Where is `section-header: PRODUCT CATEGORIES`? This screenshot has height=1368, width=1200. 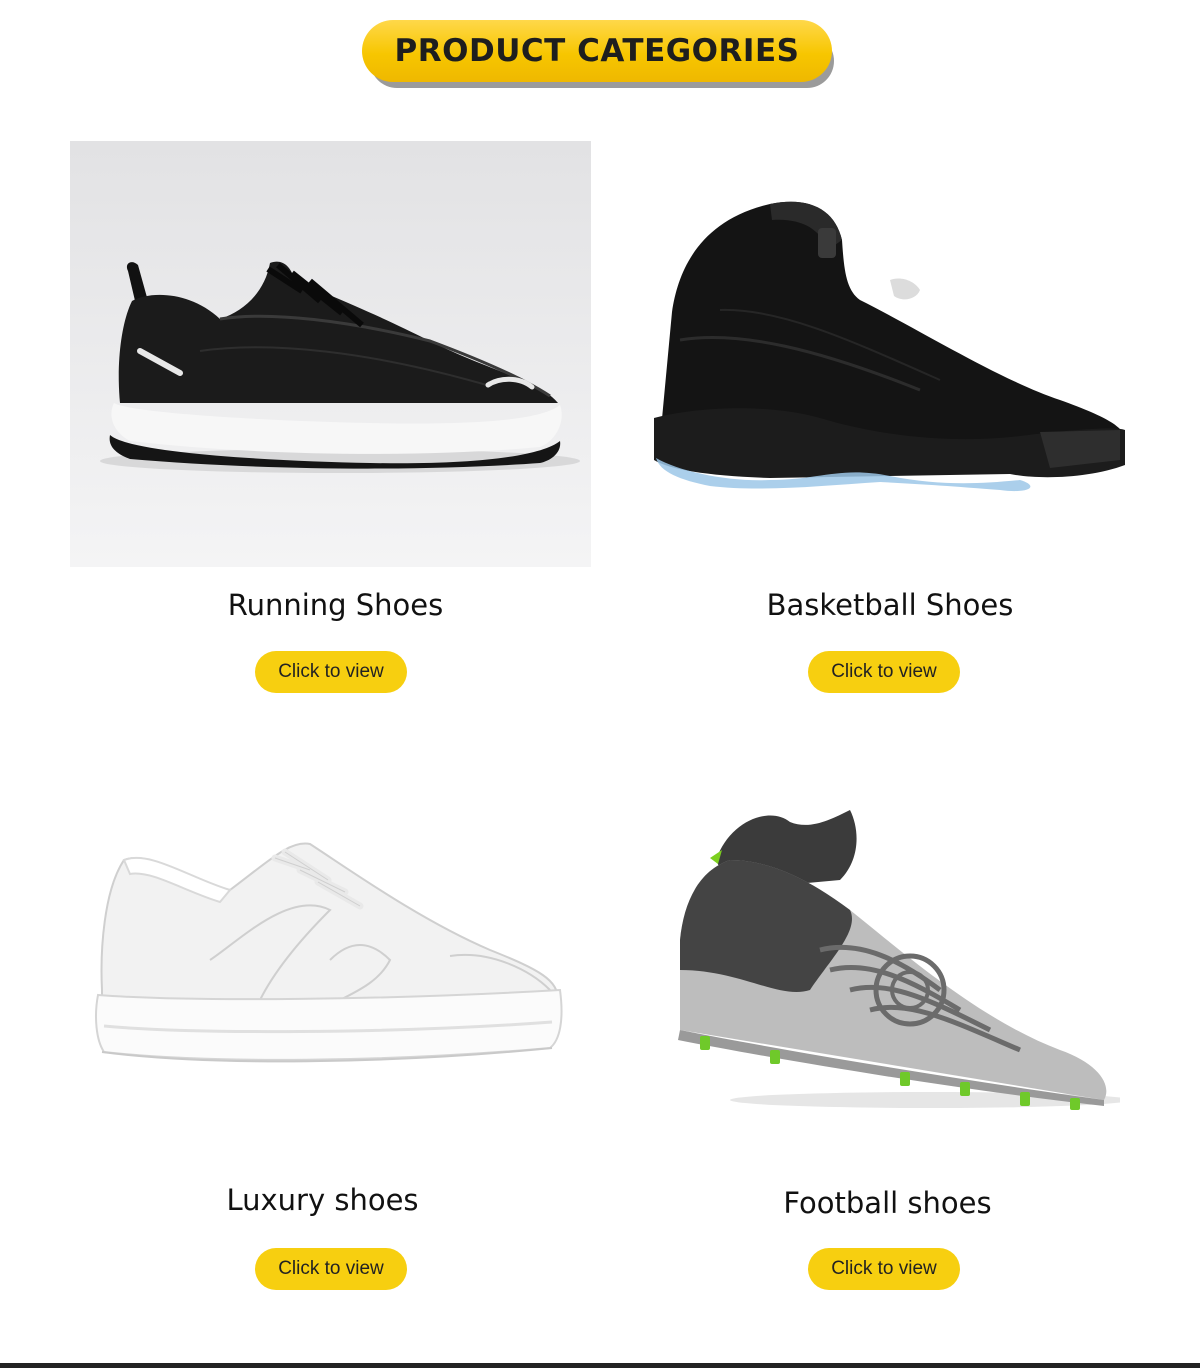 section-header: PRODUCT CATEGORIES is located at coordinates (598, 54).